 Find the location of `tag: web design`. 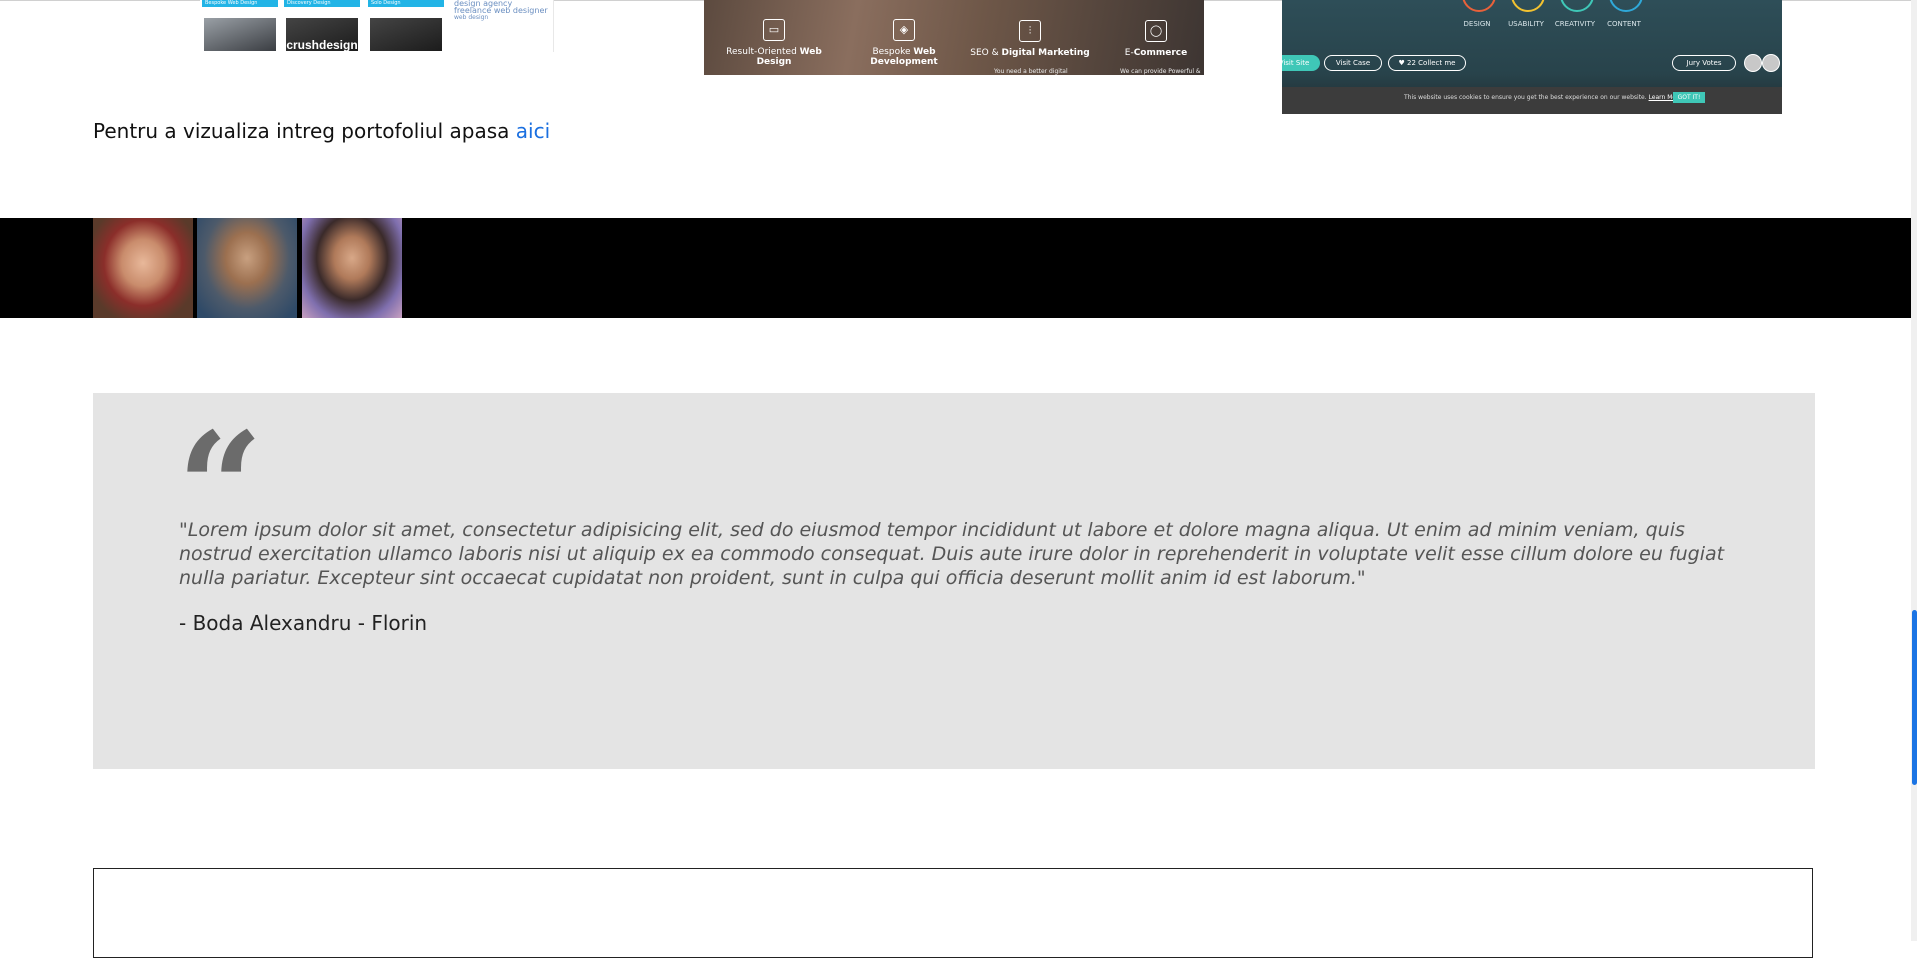

tag: web design is located at coordinates (471, 17).